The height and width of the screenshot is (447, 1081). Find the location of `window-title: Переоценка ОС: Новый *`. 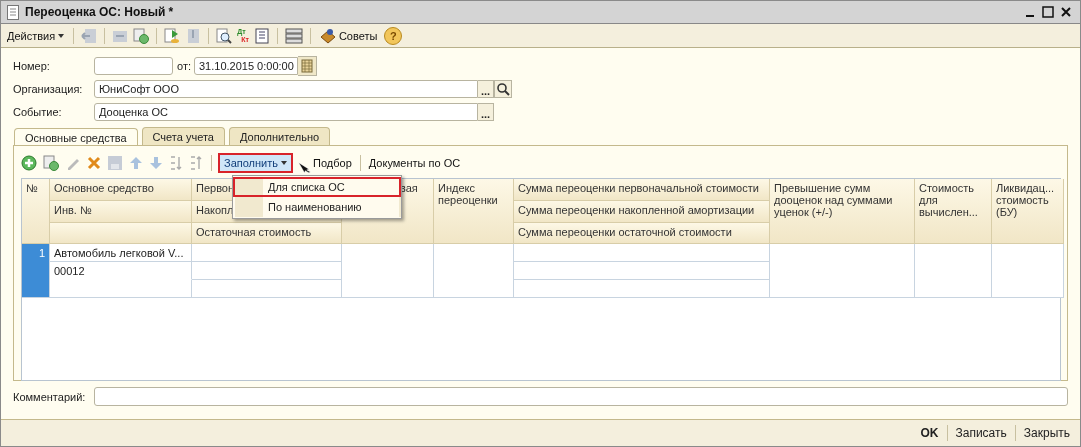

window-title: Переоценка ОС: Новый * is located at coordinates (99, 12).